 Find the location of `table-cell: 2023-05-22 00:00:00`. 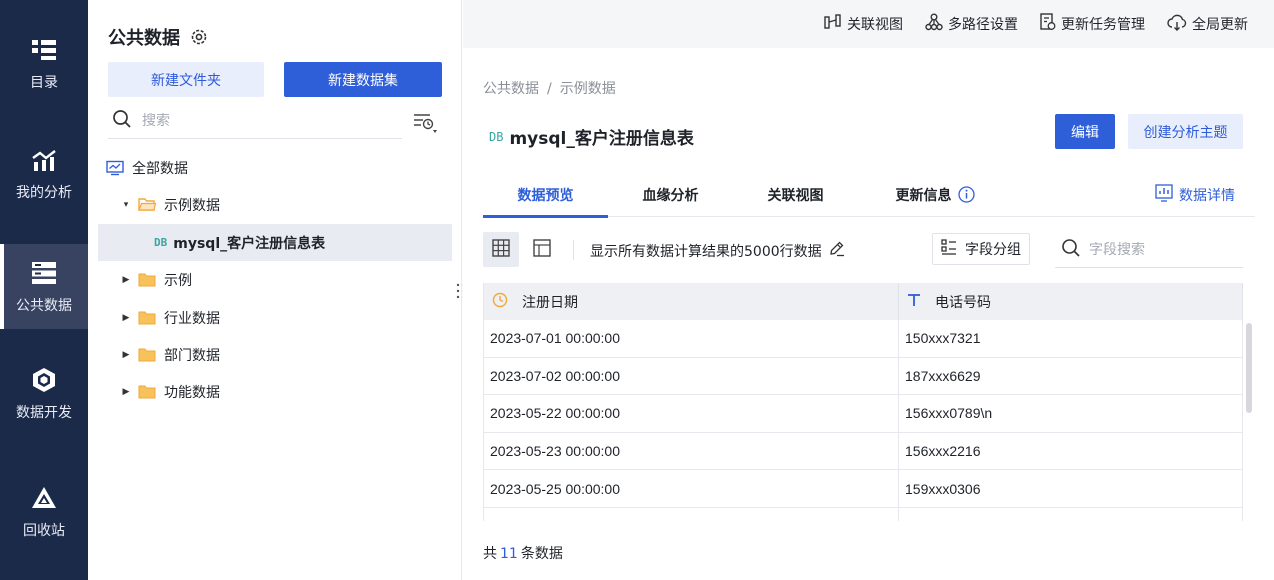

table-cell: 2023-05-22 00:00:00 is located at coordinates (691, 413).